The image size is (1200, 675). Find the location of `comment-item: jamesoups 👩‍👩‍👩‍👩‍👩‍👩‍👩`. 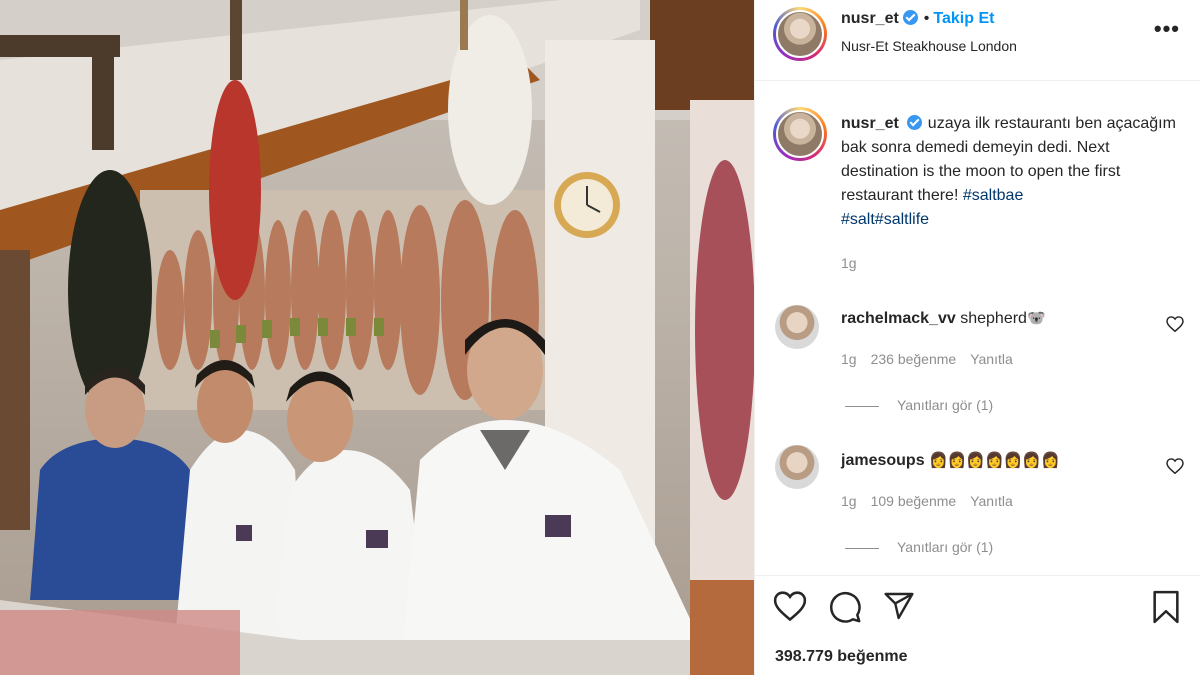

comment-item: jamesoups 👩‍👩‍👩‍👩‍👩‍👩‍👩 is located at coordinates (950, 460).